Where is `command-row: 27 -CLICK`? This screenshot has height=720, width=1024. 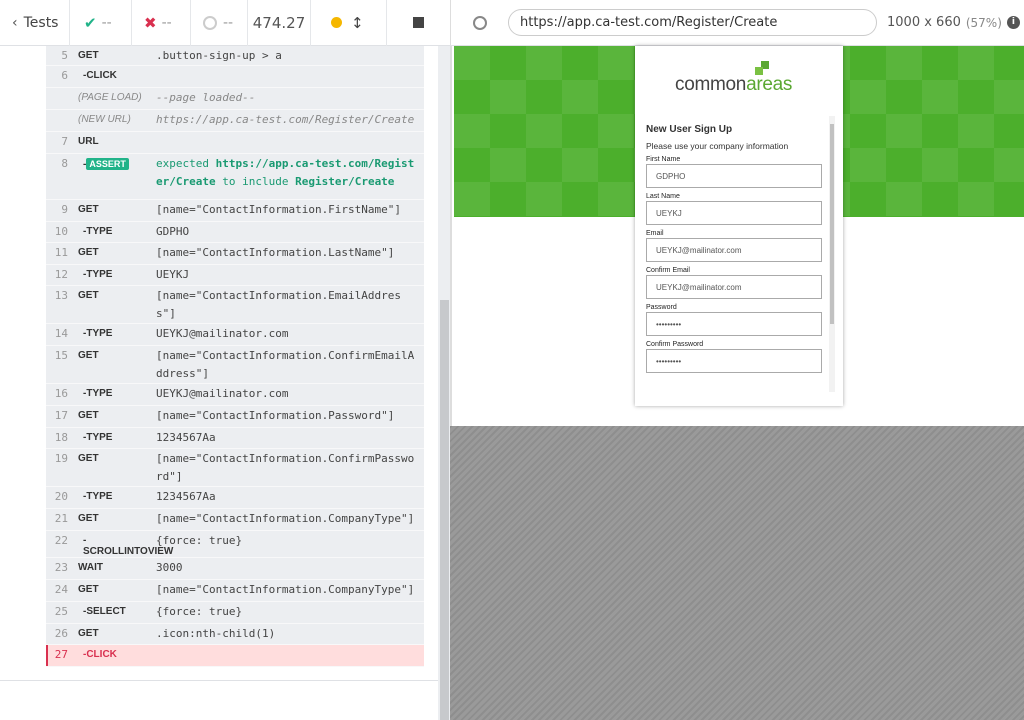
command-row: 27 -CLICK is located at coordinates (235, 656).